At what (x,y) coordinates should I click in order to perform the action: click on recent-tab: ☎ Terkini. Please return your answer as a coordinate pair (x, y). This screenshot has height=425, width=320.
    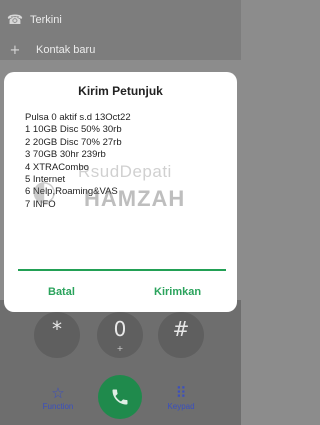
    Looking at the image, I should click on (120, 20).